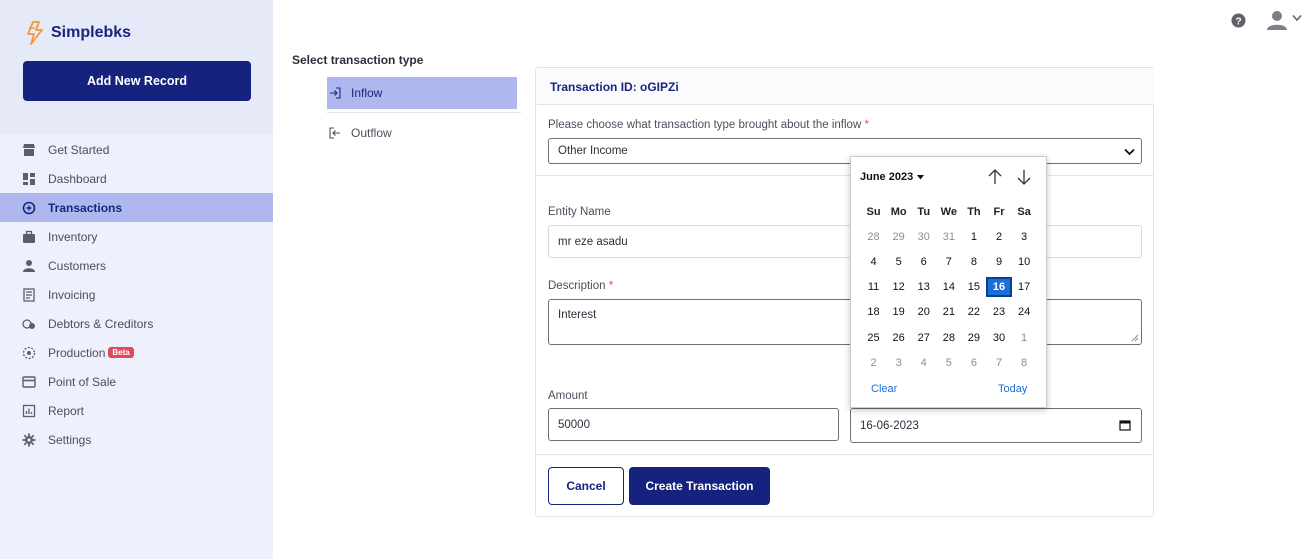  What do you see at coordinates (699, 486) in the screenshot?
I see `create-transaction-button: Create Transaction` at bounding box center [699, 486].